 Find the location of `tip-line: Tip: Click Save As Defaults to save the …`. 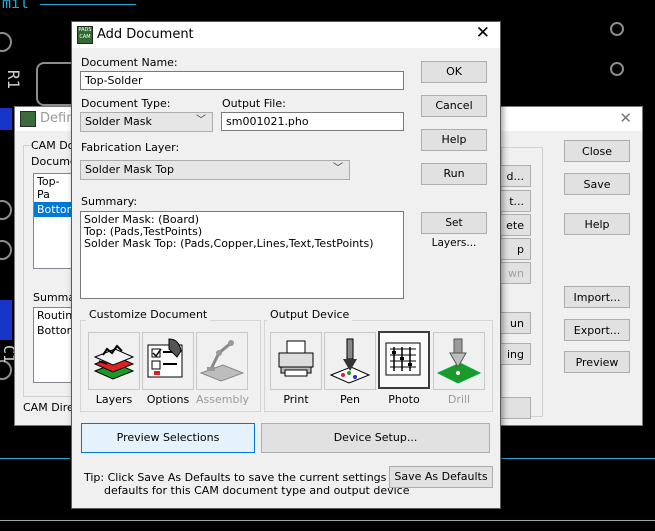

tip-line: Tip: Click Save As Defaults to save the … is located at coordinates (254, 477).